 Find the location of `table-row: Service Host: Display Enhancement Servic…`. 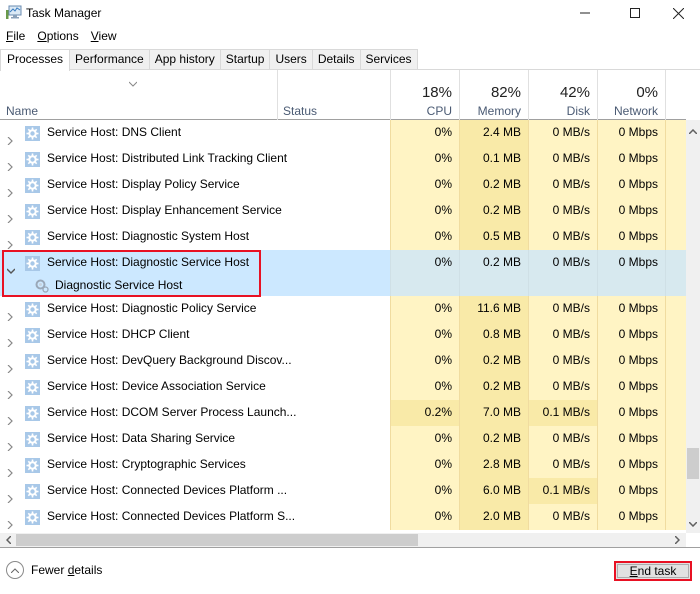

table-row: Service Host: Display Enhancement Servic… is located at coordinates (343, 211).